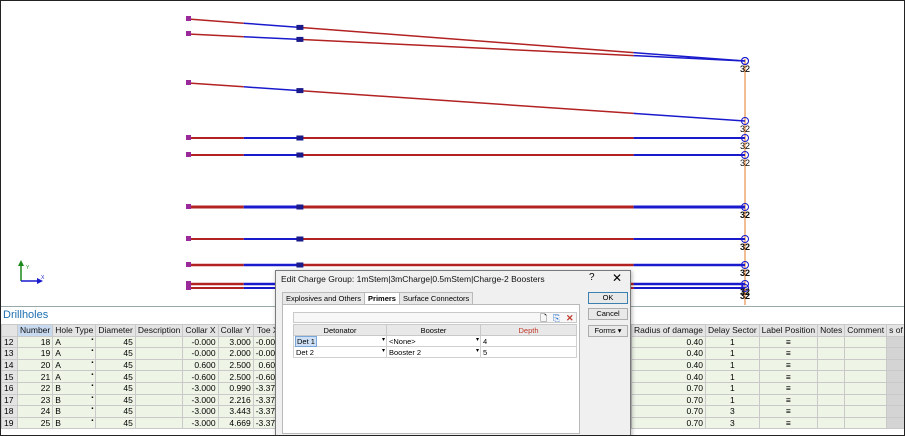 Image resolution: width=905 pixels, height=436 pixels. I want to click on table-cell: 2.000, so click(235, 353).